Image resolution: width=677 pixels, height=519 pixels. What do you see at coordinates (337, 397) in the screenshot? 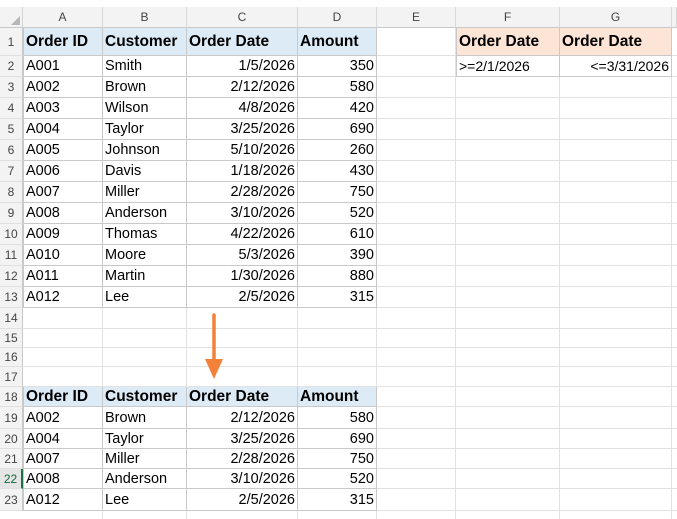
I see `result-table-header-amount: Amount` at bounding box center [337, 397].